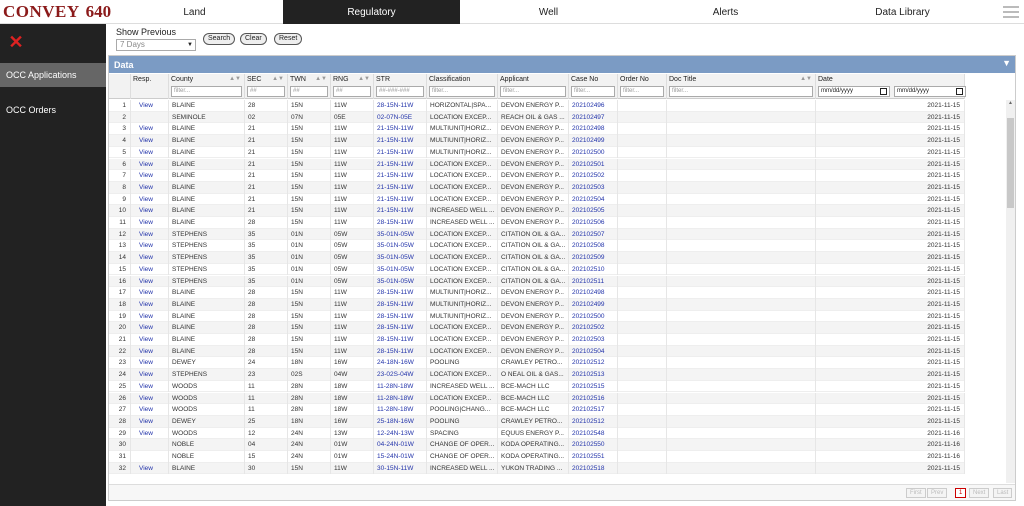 This screenshot has height=506, width=1024. Describe the element at coordinates (593, 246) in the screenshot. I see `case-no-link: 202102508` at that location.